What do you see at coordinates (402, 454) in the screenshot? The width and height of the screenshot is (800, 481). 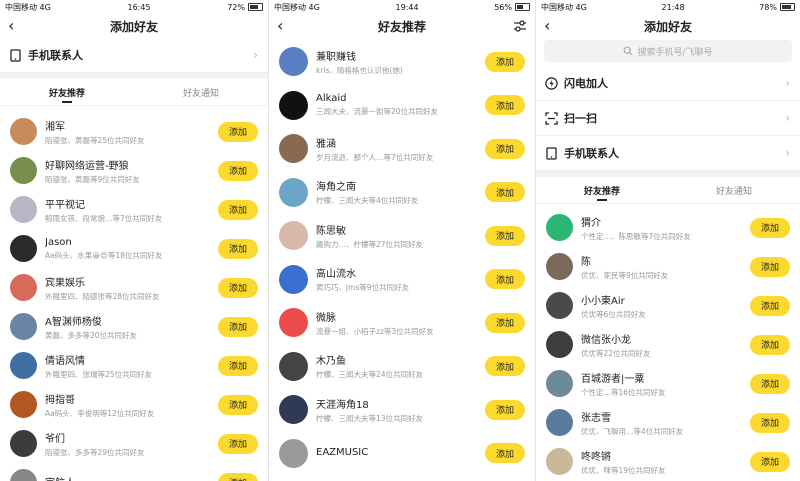 I see `list-item: EAZMUSIC 添加` at bounding box center [402, 454].